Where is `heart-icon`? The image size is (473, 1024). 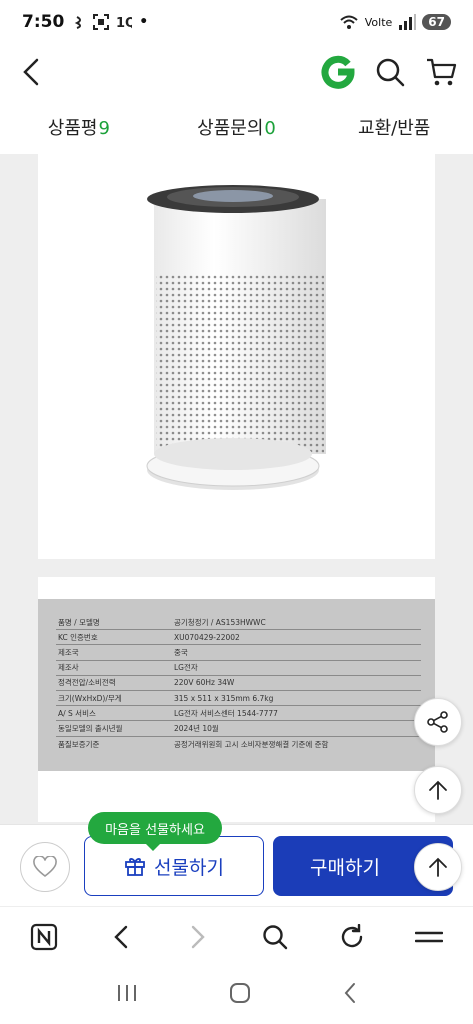 heart-icon is located at coordinates (45, 867).